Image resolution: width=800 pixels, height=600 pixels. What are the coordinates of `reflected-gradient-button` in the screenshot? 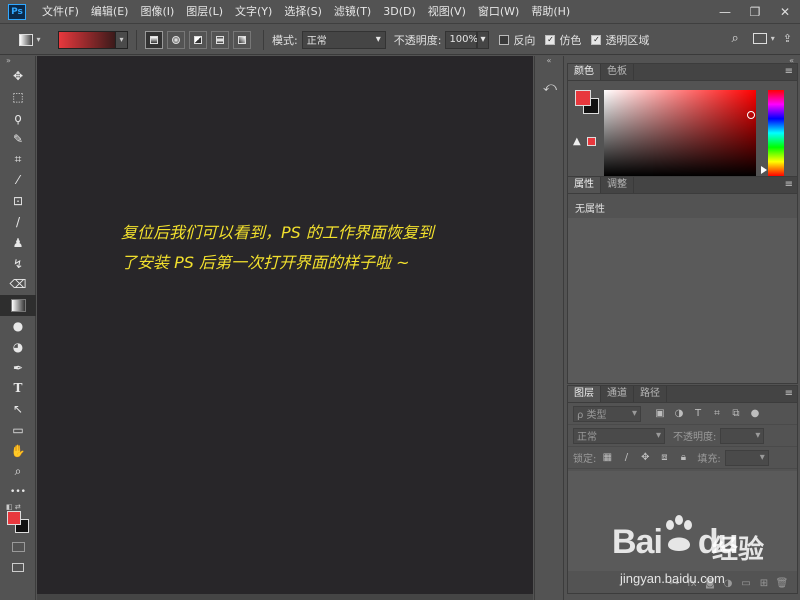 It's located at (220, 39).